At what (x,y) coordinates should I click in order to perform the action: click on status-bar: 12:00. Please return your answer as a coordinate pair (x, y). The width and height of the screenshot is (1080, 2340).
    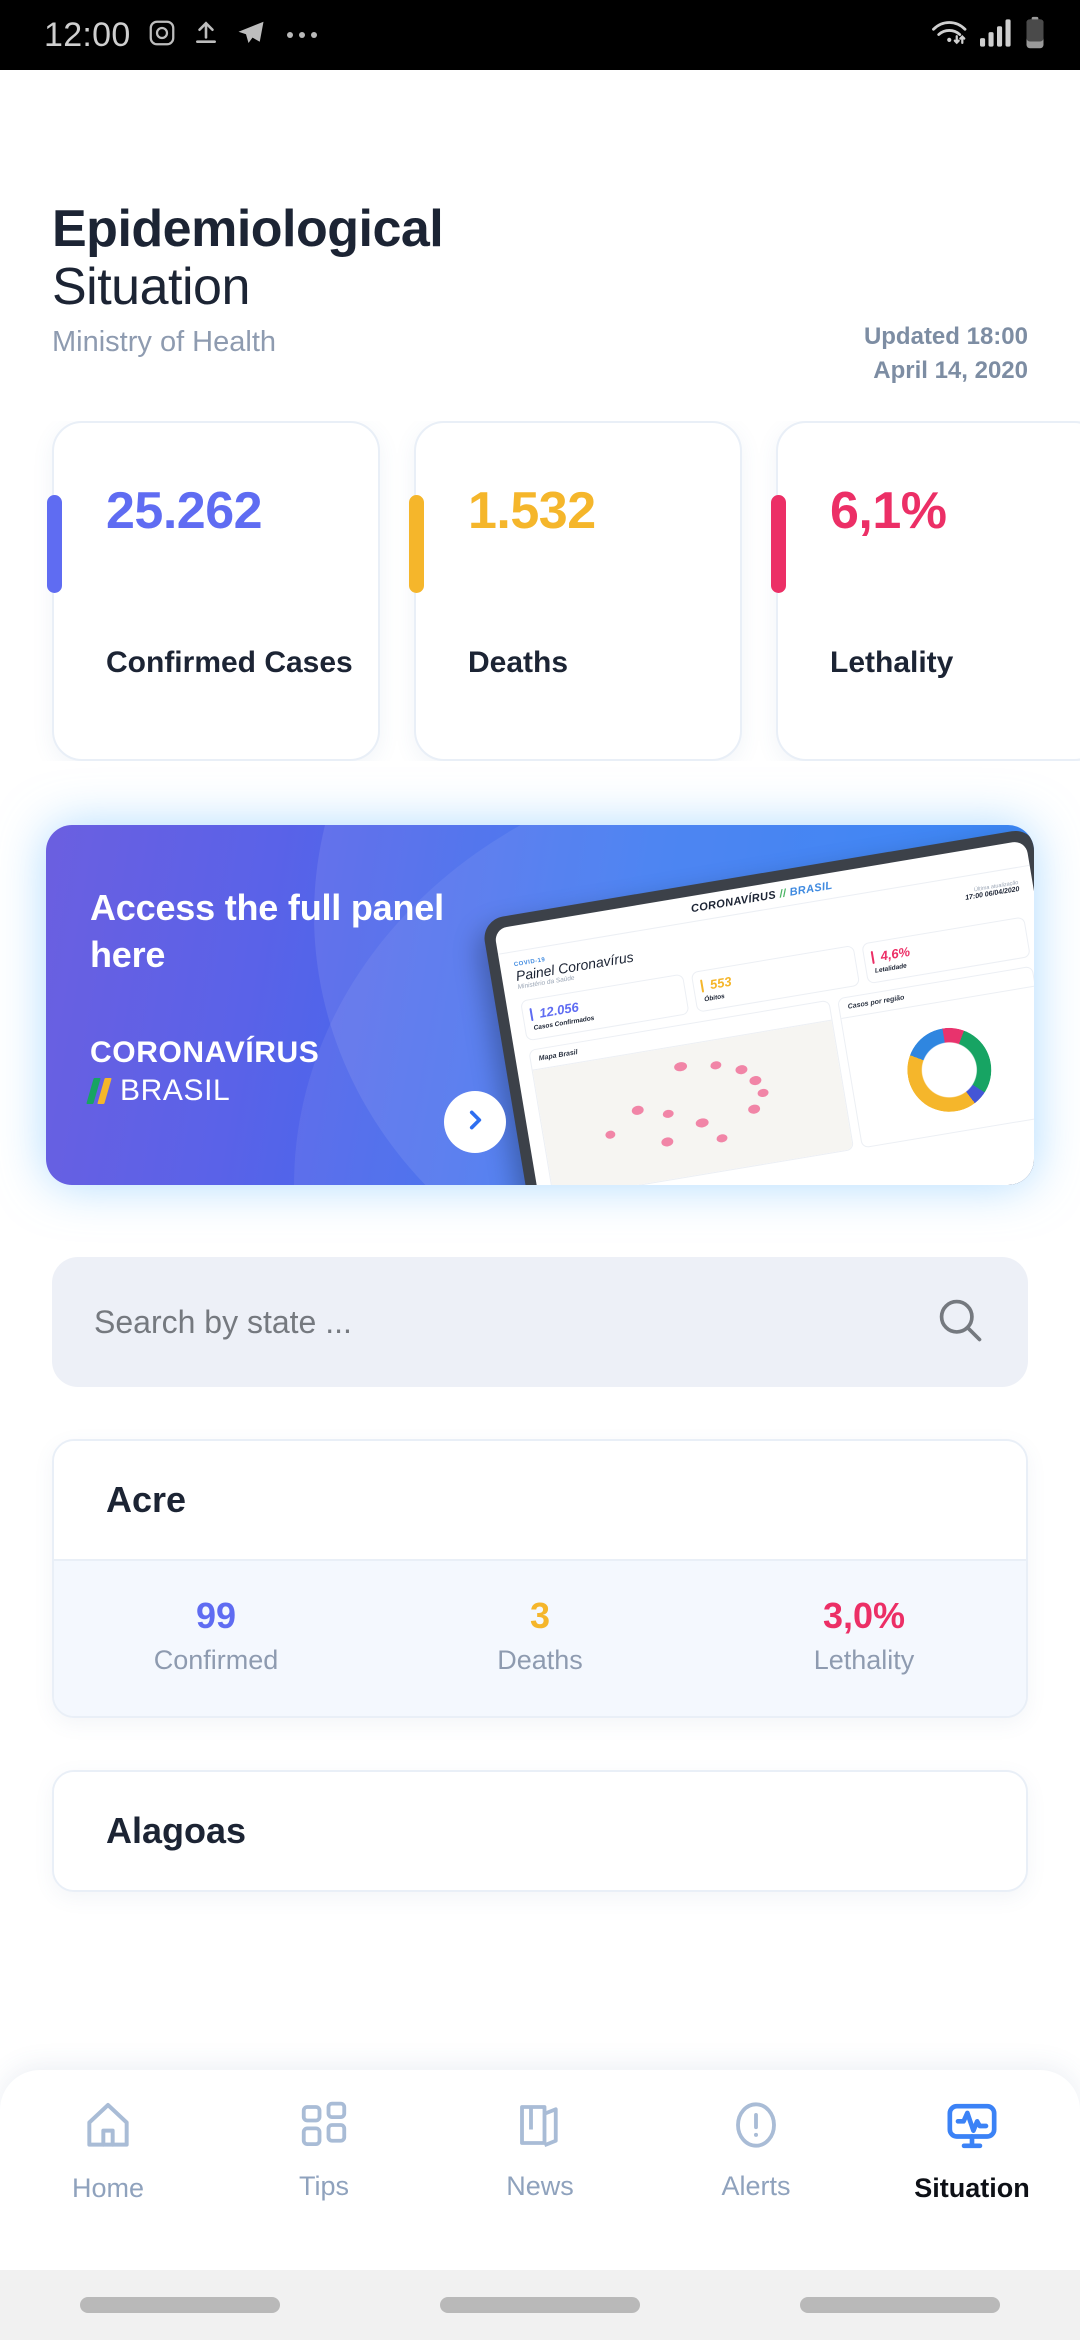
    Looking at the image, I should click on (540, 35).